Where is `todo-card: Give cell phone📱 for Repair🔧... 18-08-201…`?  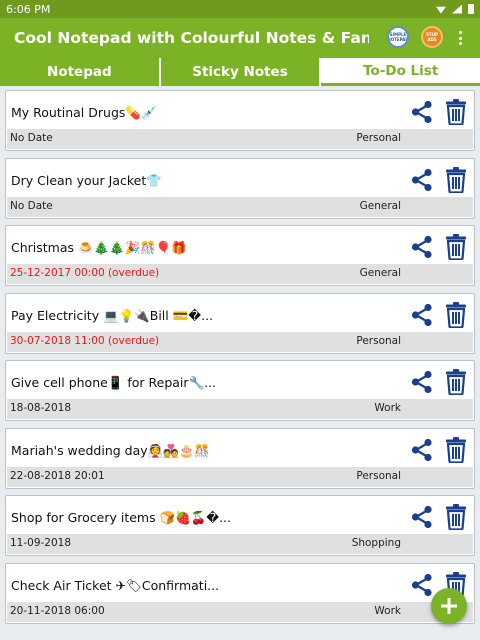 todo-card: Give cell phone📱 for Repair🔧... 18-08-201… is located at coordinates (240, 390).